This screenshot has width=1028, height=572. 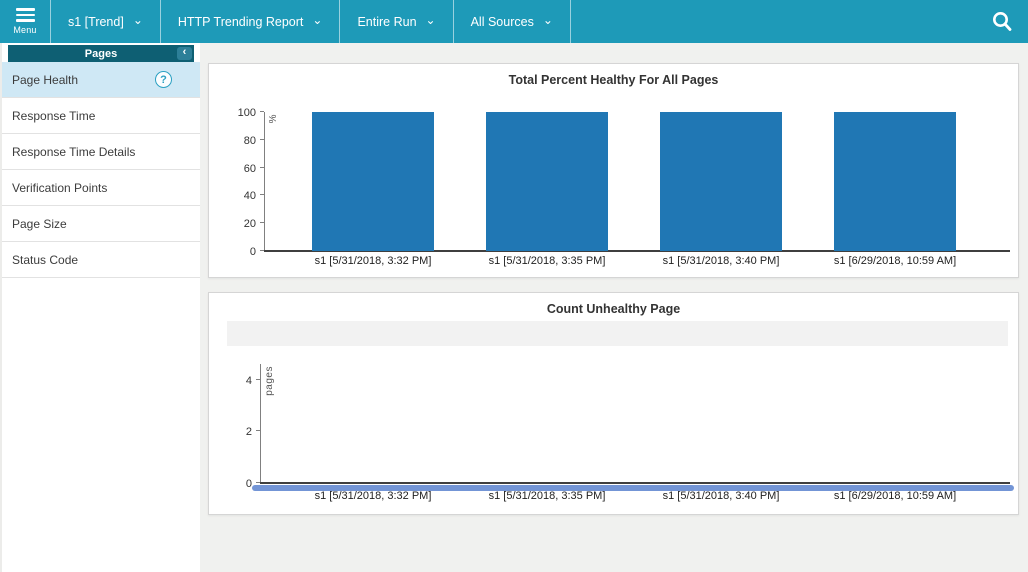 I want to click on y-axis-unit-label: %, so click(x=273, y=119).